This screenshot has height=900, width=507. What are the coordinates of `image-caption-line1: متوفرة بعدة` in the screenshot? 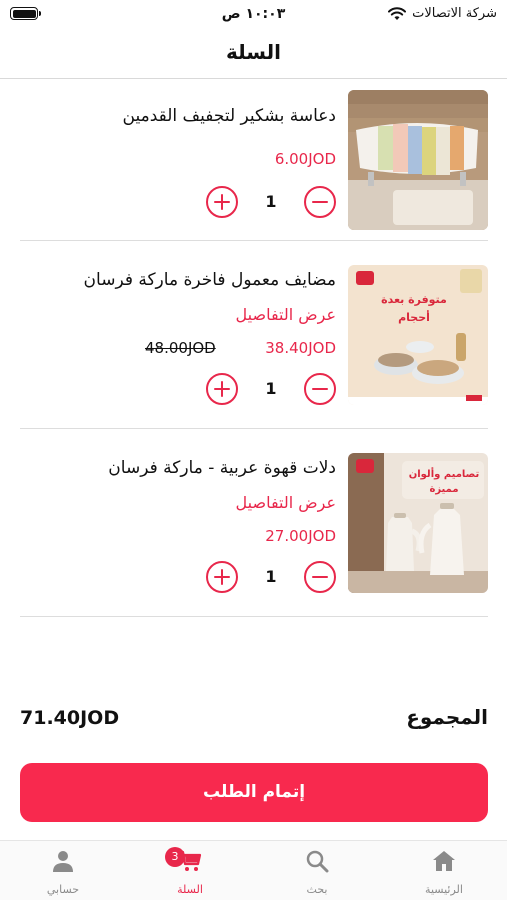 It's located at (414, 299).